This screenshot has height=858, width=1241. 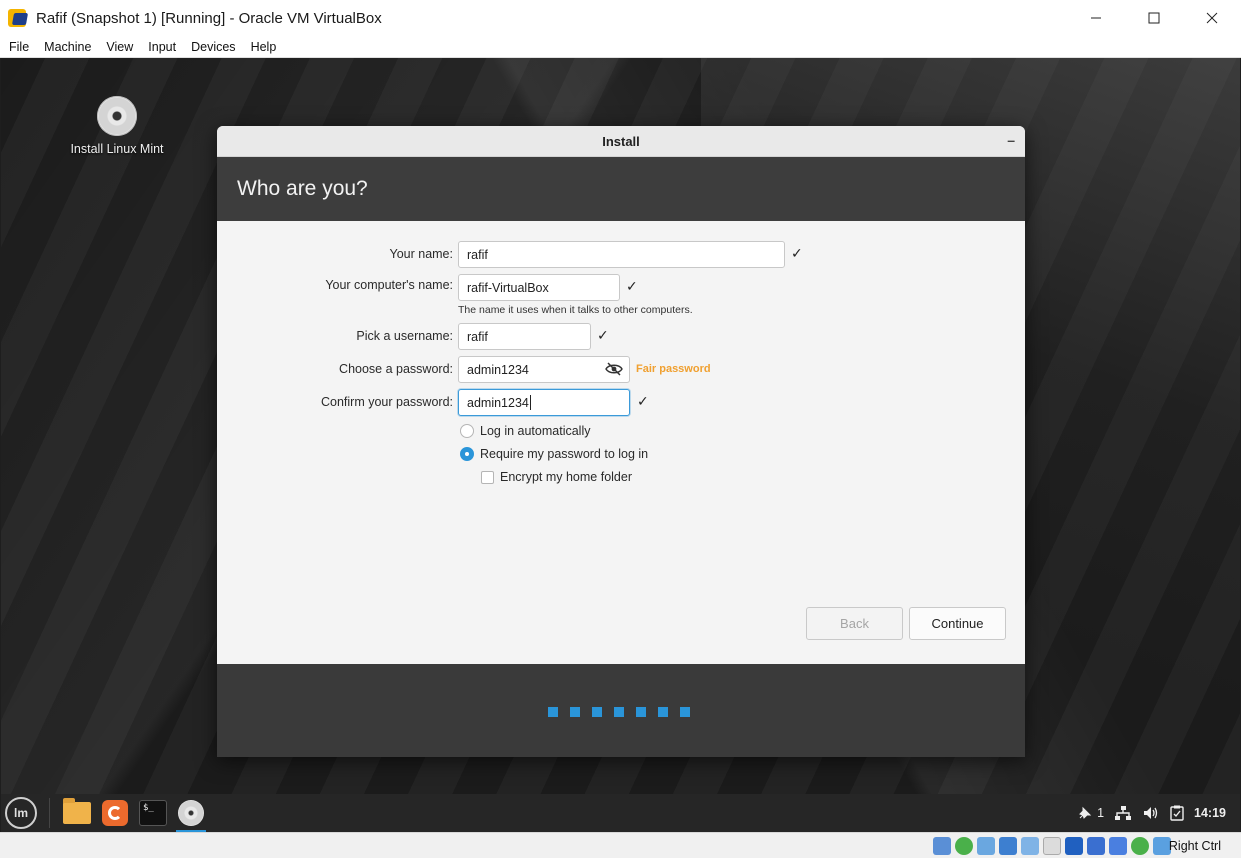 What do you see at coordinates (620, 813) in the screenshot?
I see `taskbar-panel: lm $_ 1 14:19` at bounding box center [620, 813].